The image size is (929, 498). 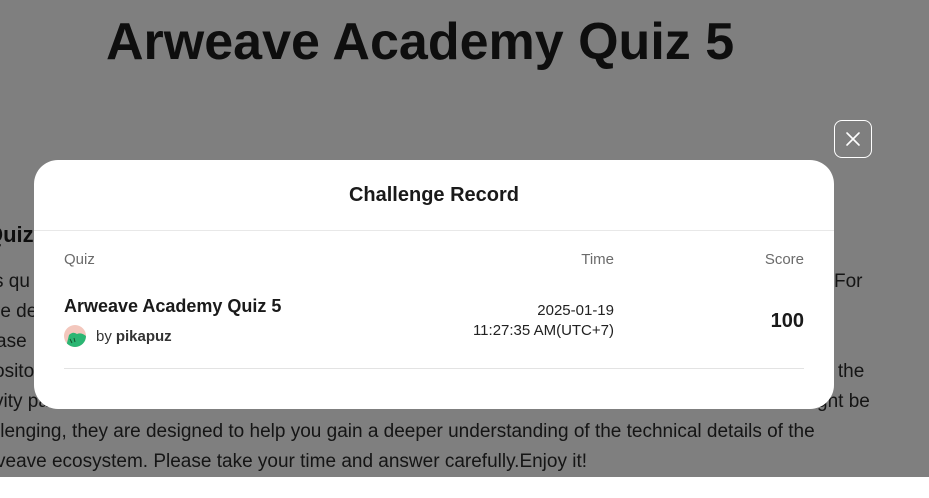 I want to click on author-name: pikapuz, so click(x=144, y=336).